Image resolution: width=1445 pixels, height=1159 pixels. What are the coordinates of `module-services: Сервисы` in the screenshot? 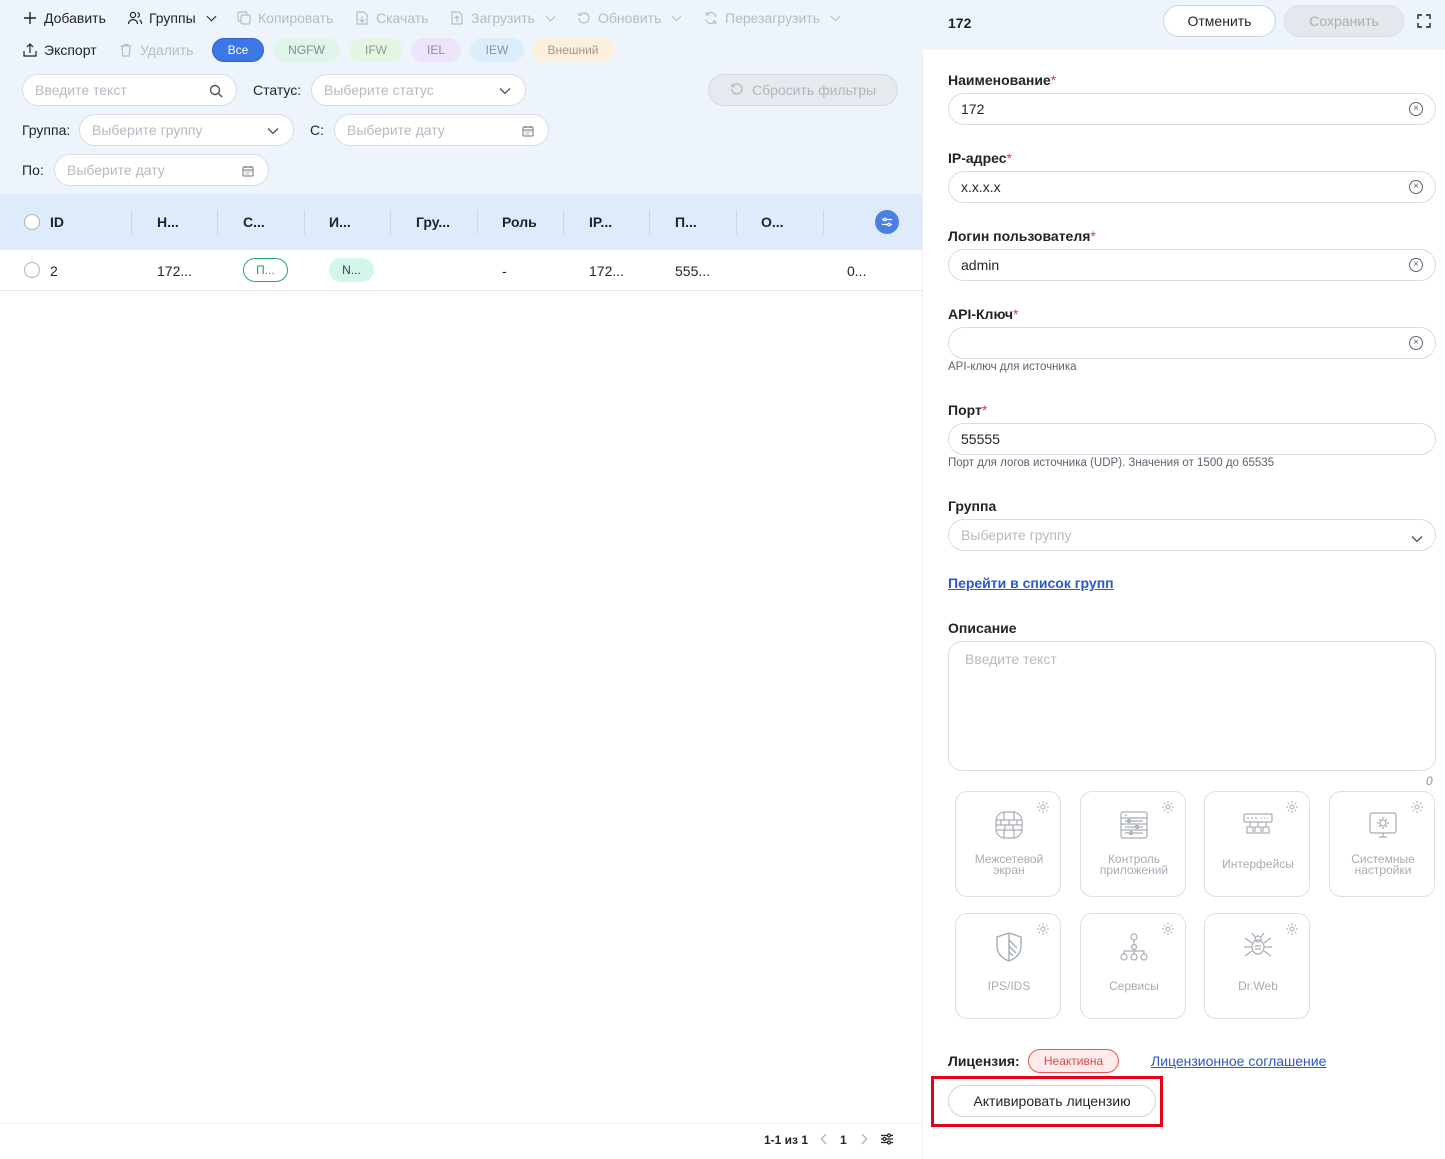 It's located at (1133, 966).